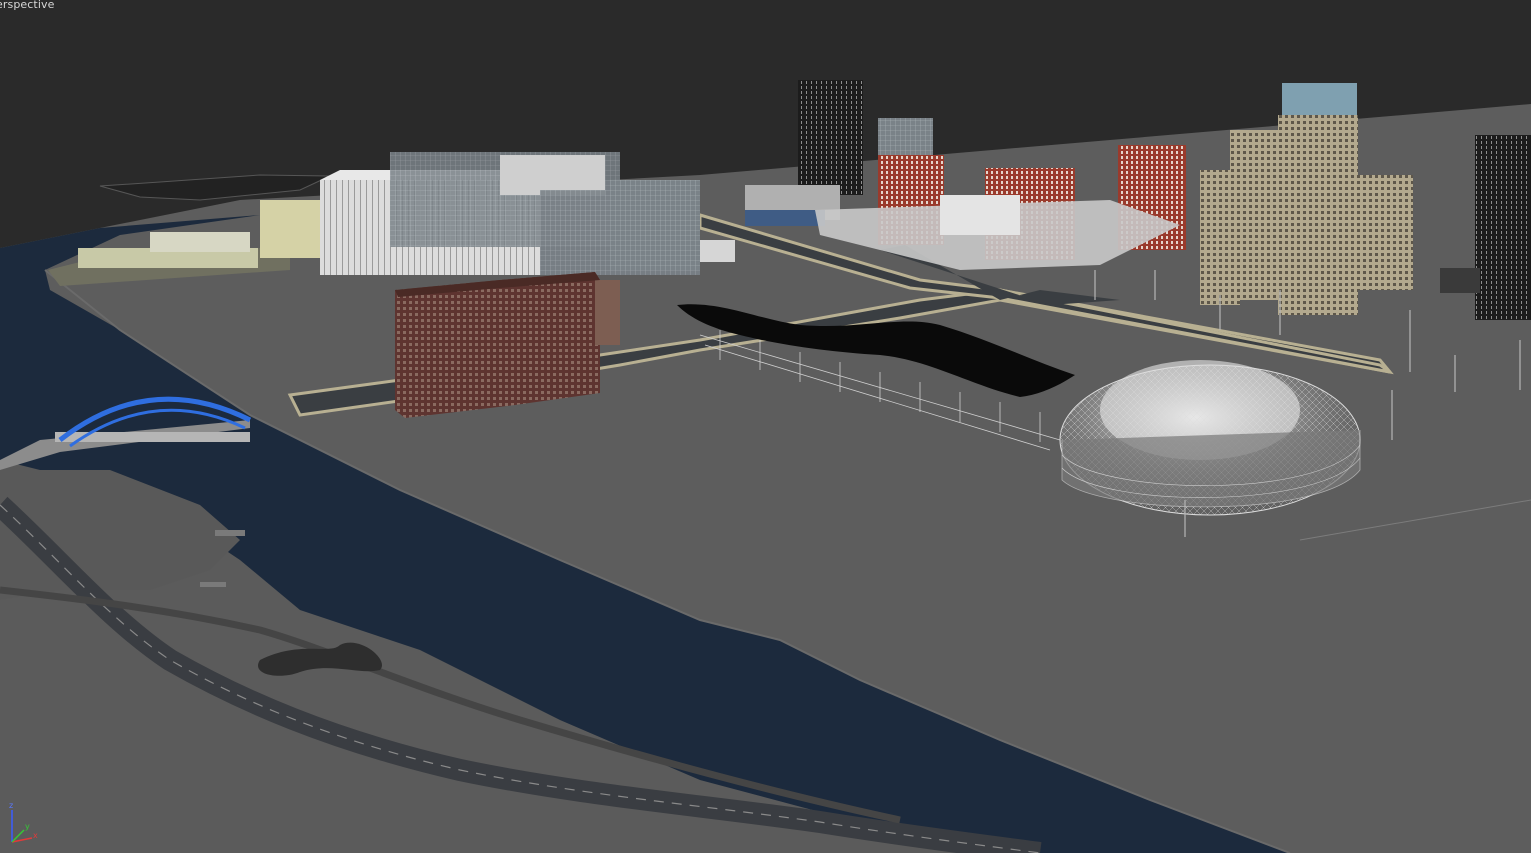 The image size is (1531, 853). What do you see at coordinates (1460, 280) in the screenshot?
I see `far-right-annex` at bounding box center [1460, 280].